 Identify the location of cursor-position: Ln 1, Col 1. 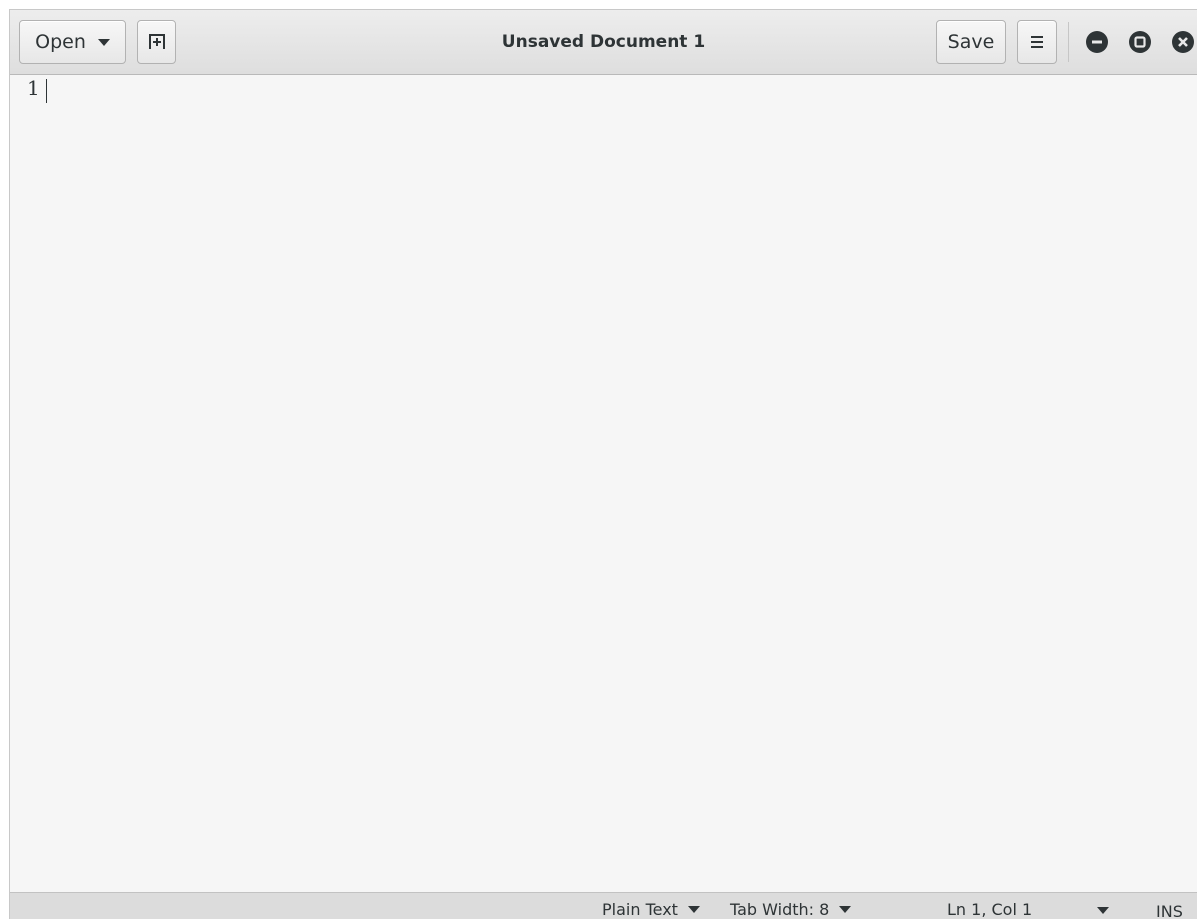
(989, 909).